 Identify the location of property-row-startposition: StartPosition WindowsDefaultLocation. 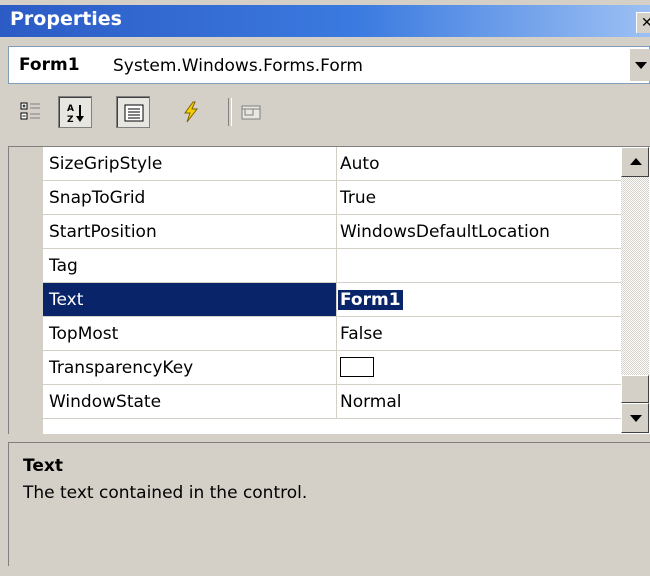
(332, 232).